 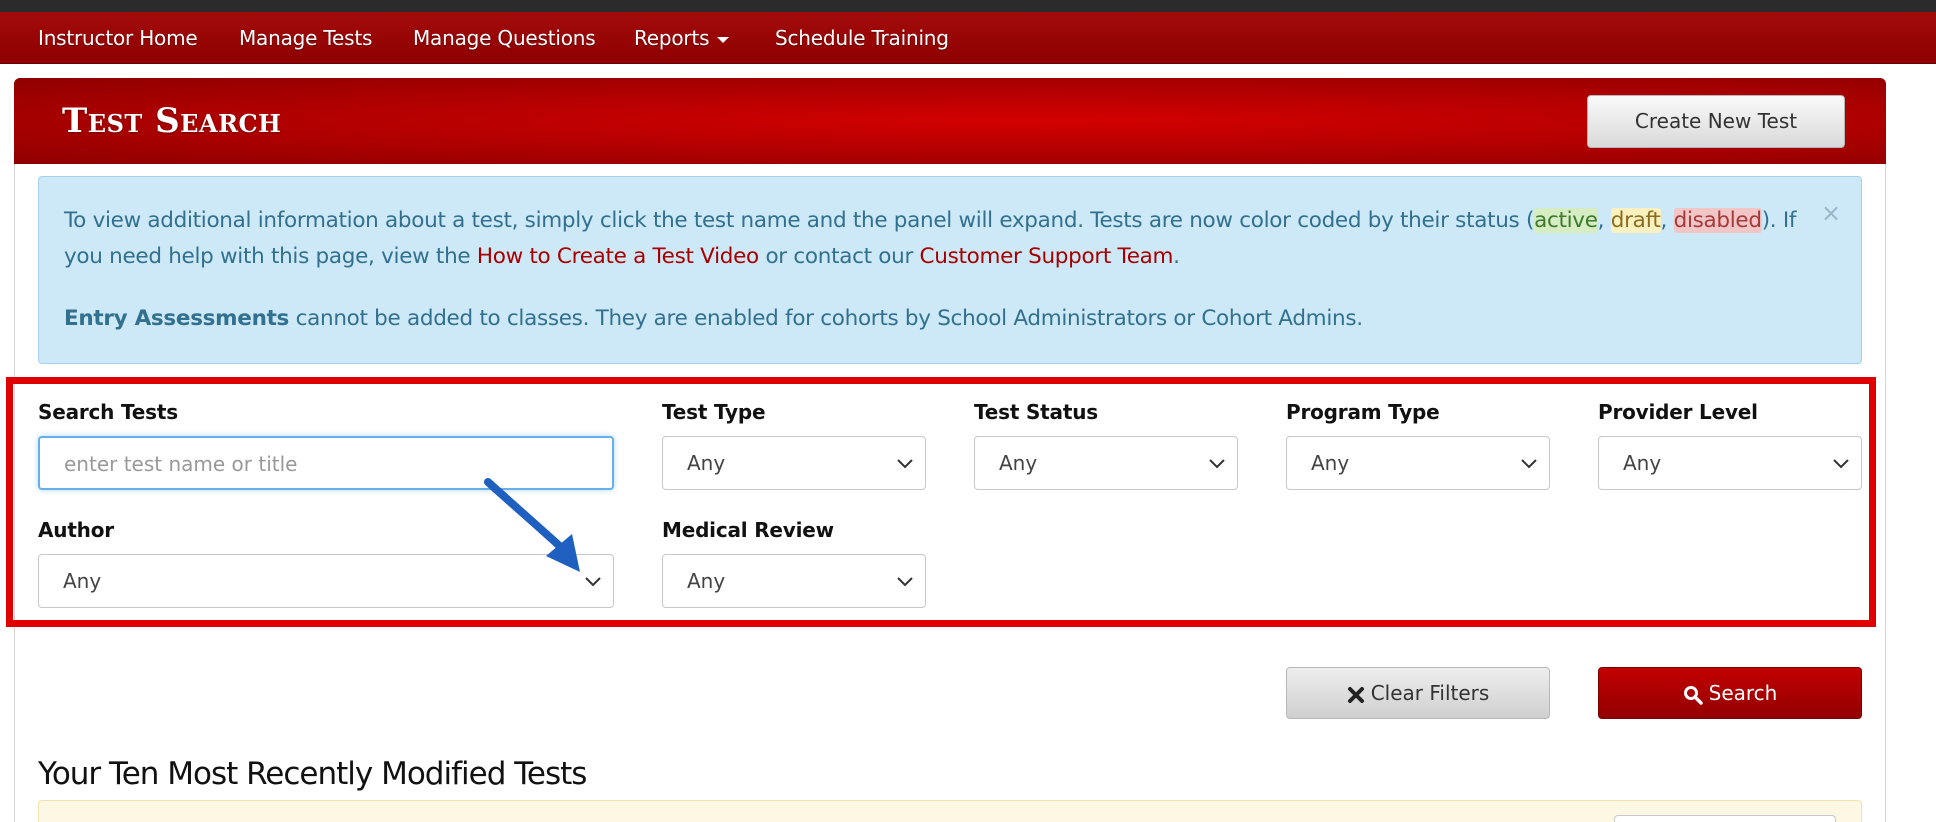 What do you see at coordinates (794, 463) in the screenshot?
I see `test-type-select: Any` at bounding box center [794, 463].